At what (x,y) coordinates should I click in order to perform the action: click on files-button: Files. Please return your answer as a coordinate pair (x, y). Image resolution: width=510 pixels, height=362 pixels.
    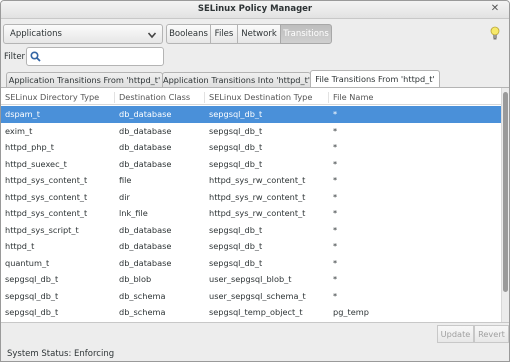
    Looking at the image, I should click on (224, 34).